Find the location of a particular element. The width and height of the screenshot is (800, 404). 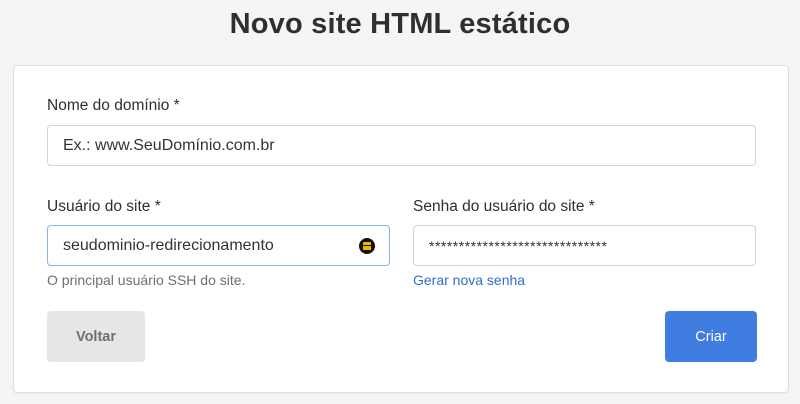

site-password-value: ****************************** is located at coordinates (518, 245).